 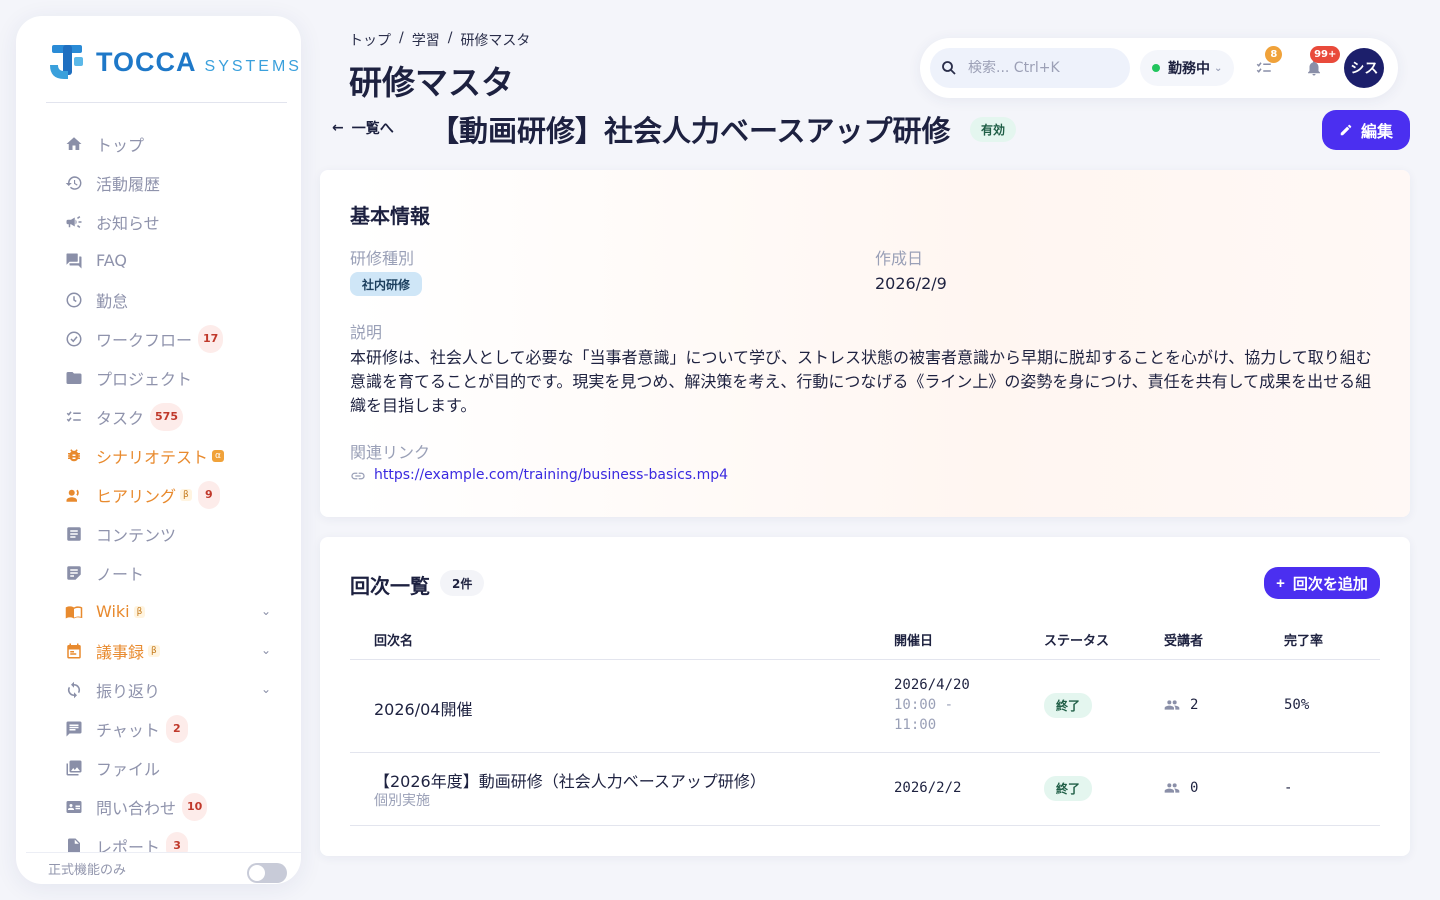 What do you see at coordinates (370, 40) in the screenshot?
I see `breadcrumb-top: トップ` at bounding box center [370, 40].